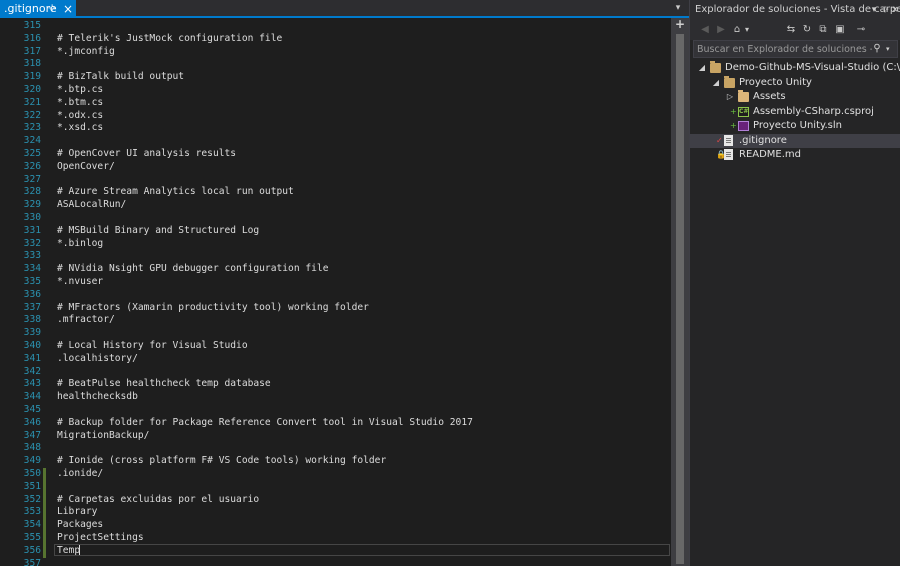  What do you see at coordinates (795, 97) in the screenshot?
I see `tree-node: ▷ Assets` at bounding box center [795, 97].